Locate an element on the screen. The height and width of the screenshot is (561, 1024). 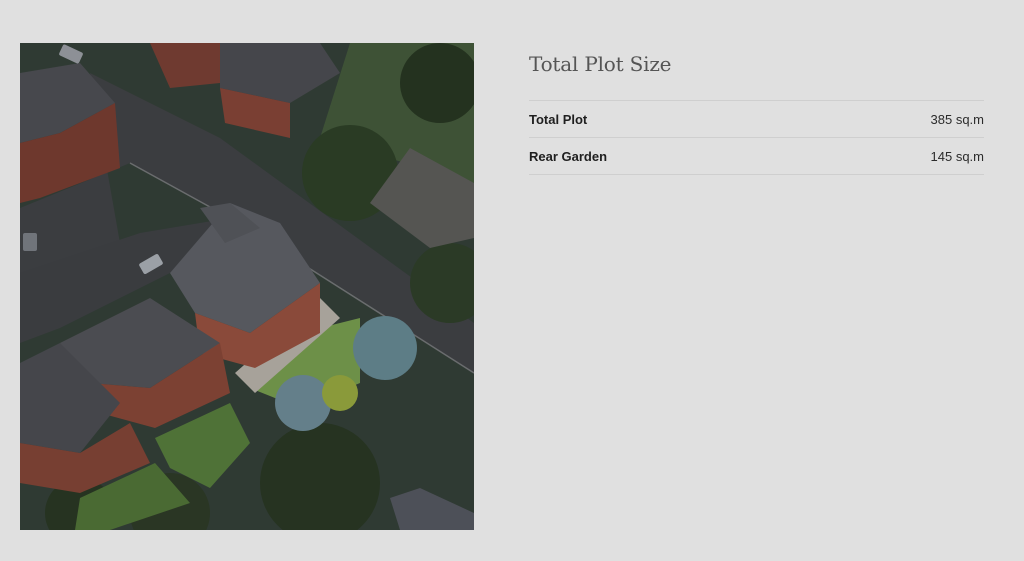
row-value: 145 sq.m is located at coordinates (957, 156).